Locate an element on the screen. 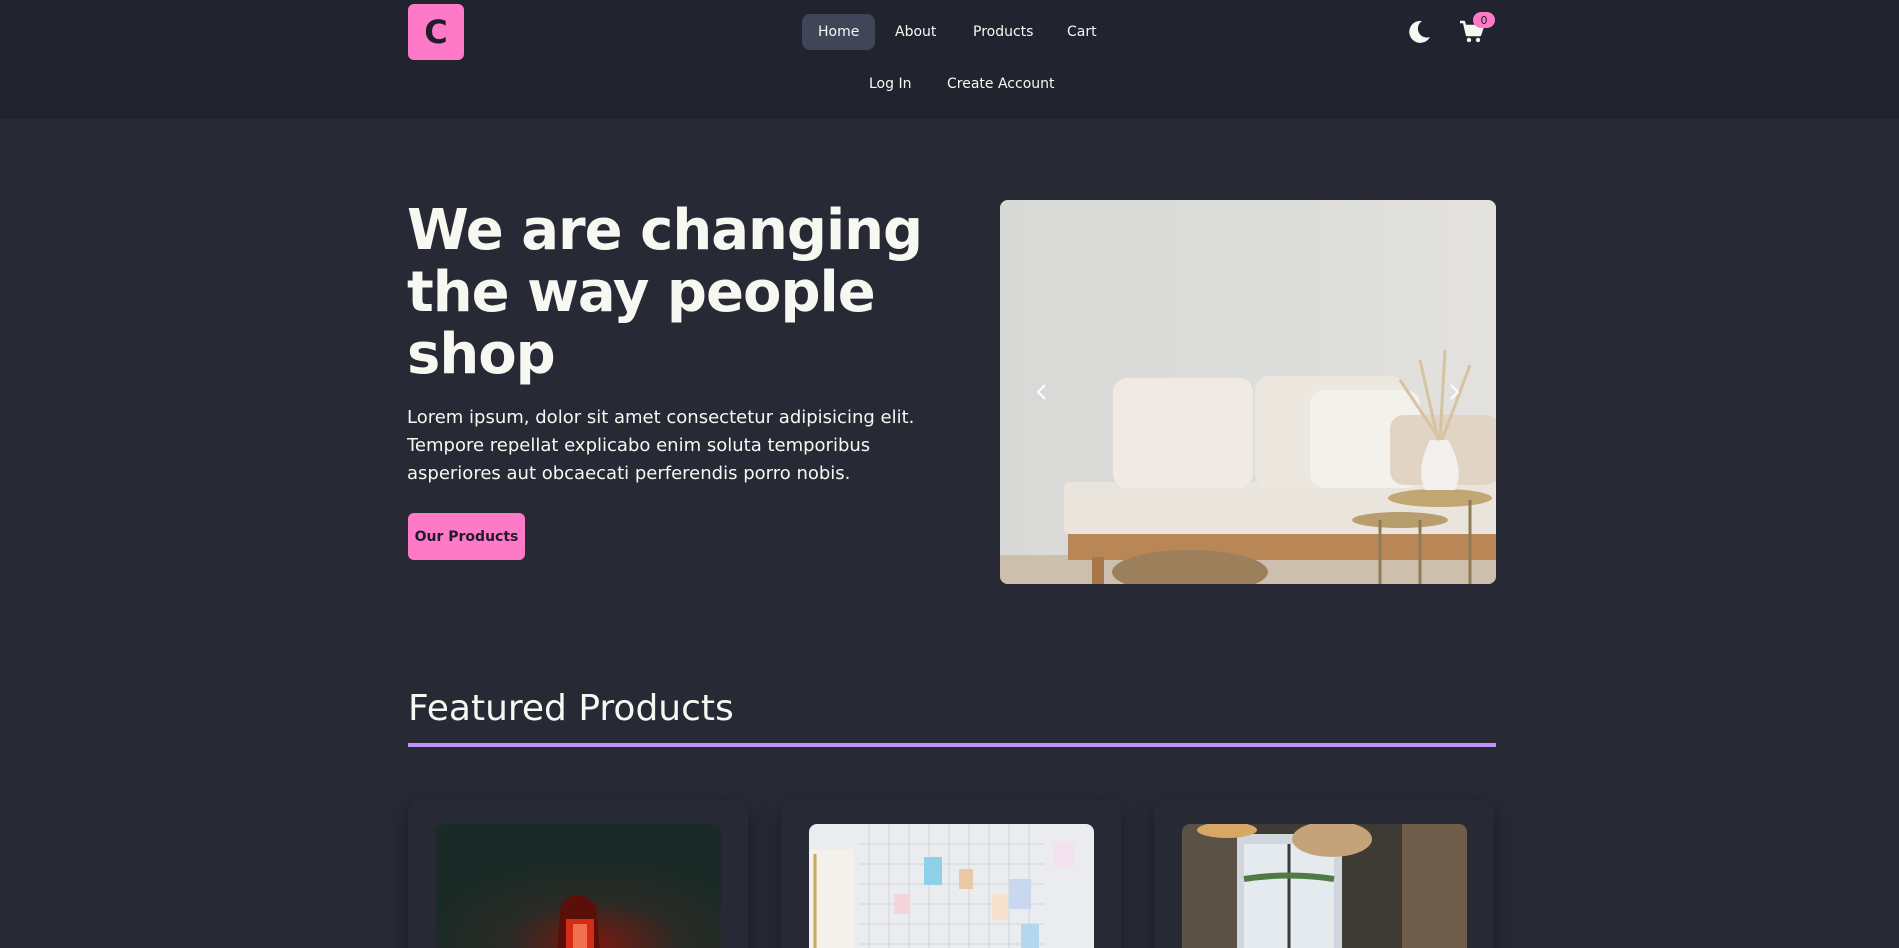 This screenshot has height=948, width=1899. featured-products-title: Featured Products is located at coordinates (571, 708).